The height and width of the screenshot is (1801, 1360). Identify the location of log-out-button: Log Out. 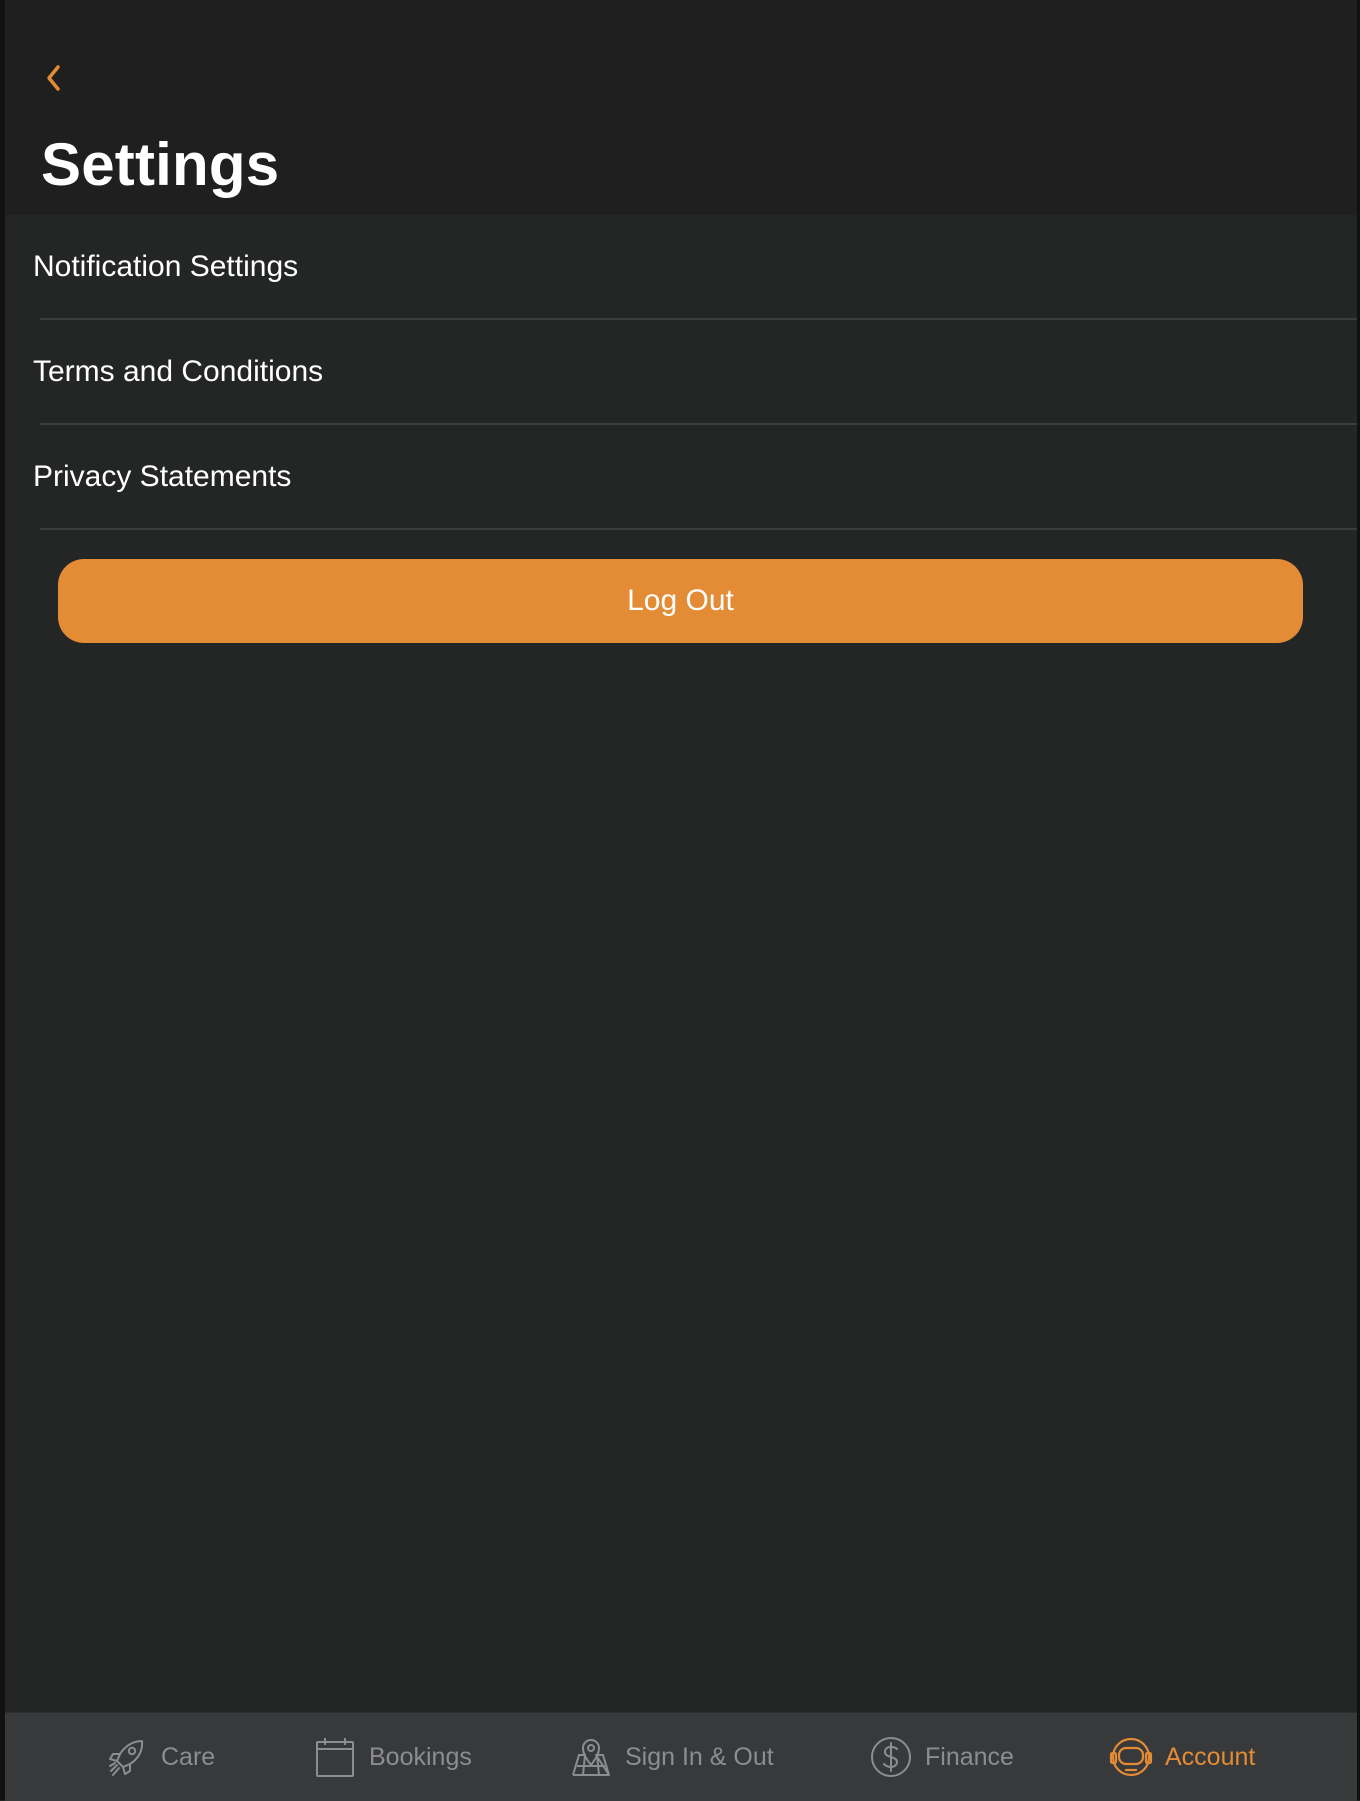
(680, 601).